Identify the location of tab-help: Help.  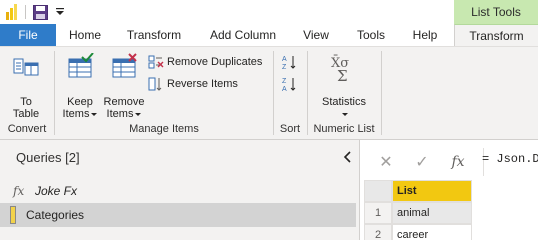
(425, 35).